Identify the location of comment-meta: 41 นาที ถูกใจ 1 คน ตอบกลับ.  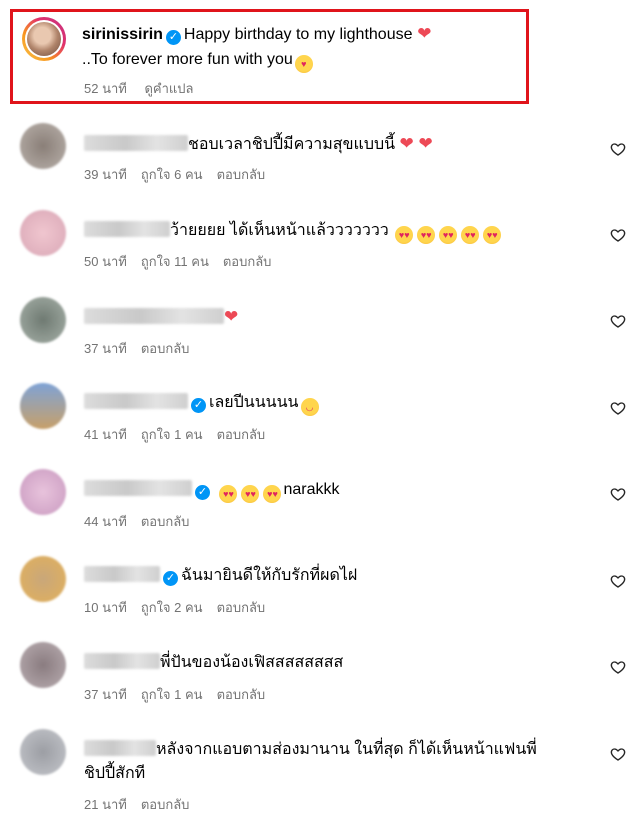
(181, 435).